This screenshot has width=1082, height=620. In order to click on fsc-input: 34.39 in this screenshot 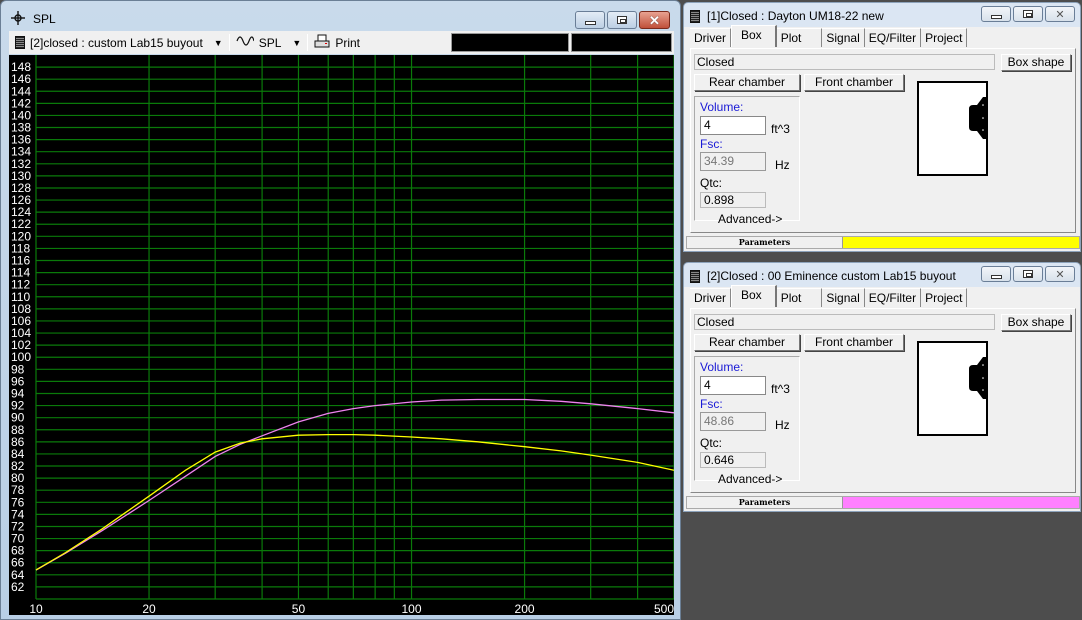, I will do `click(733, 161)`.